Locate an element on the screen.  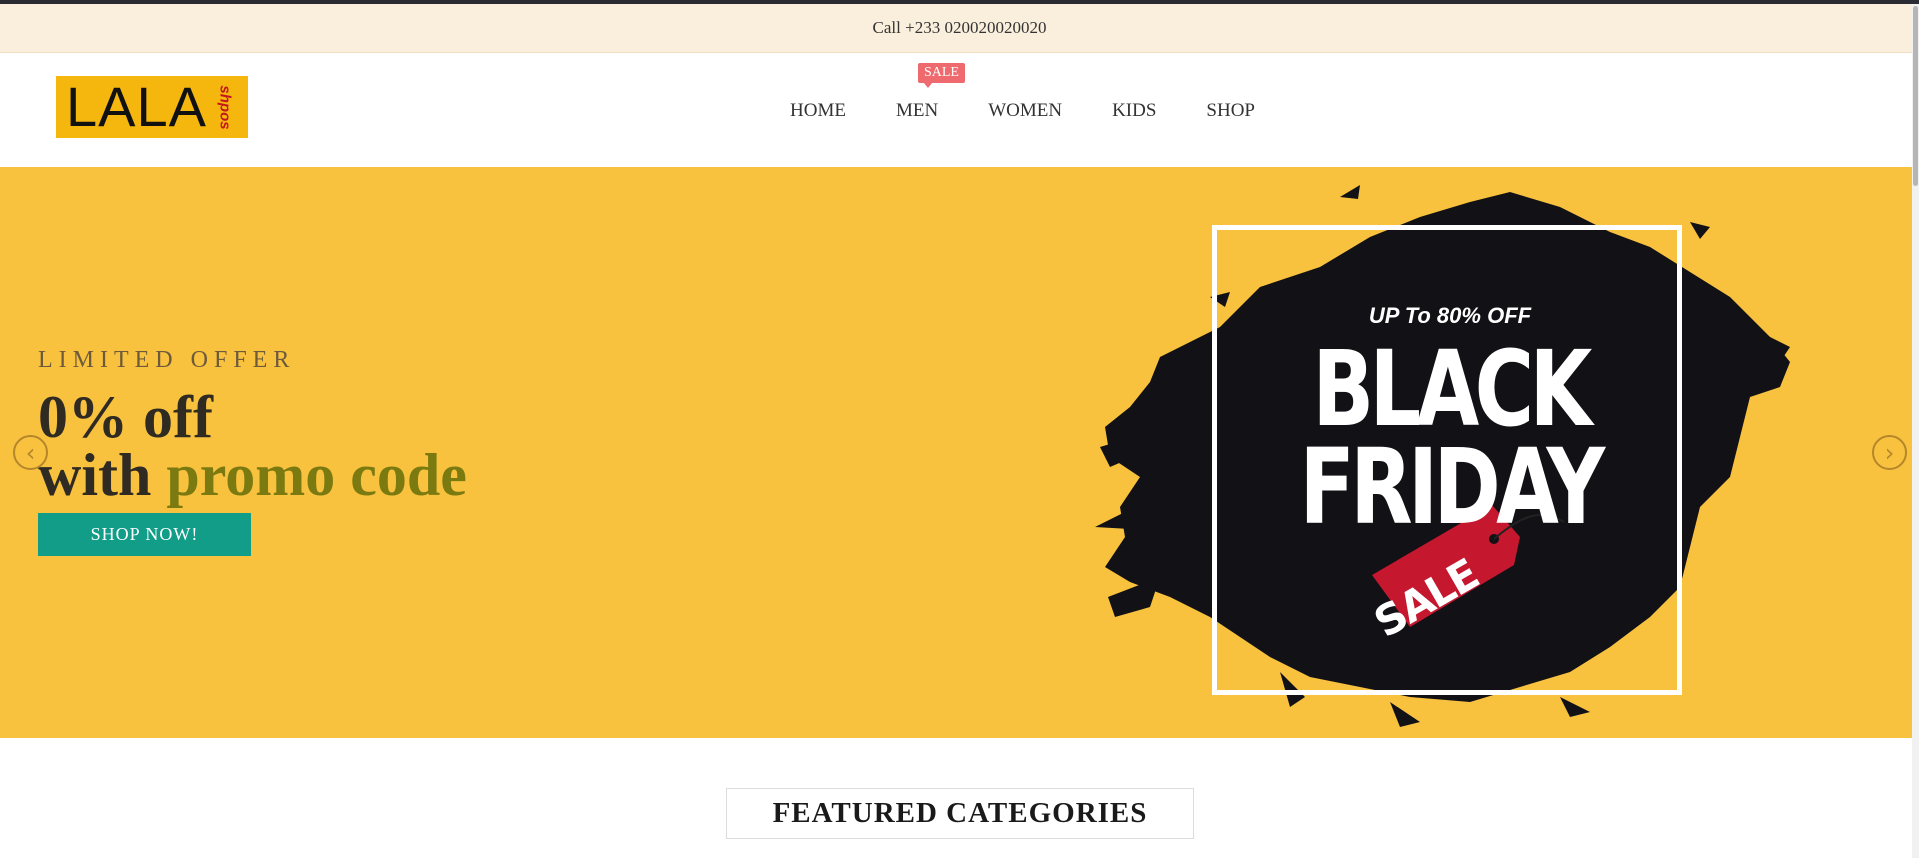
hero-headline-line1: 0% off is located at coordinates (125, 417).